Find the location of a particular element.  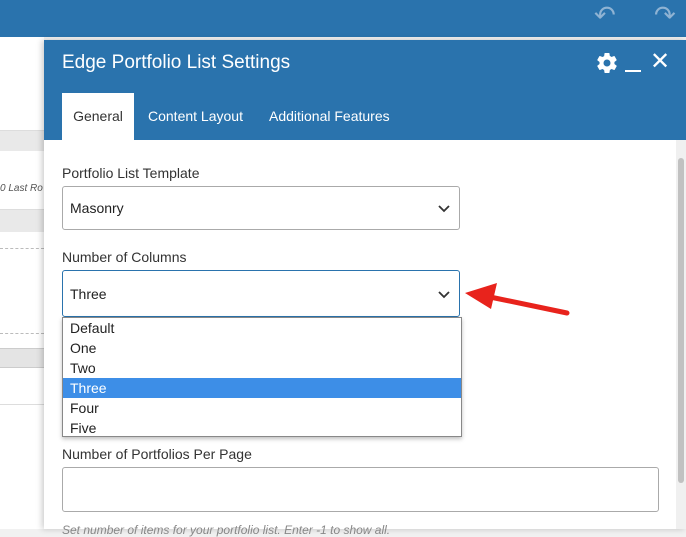

tab-additional-features: Additional Features is located at coordinates (329, 116).